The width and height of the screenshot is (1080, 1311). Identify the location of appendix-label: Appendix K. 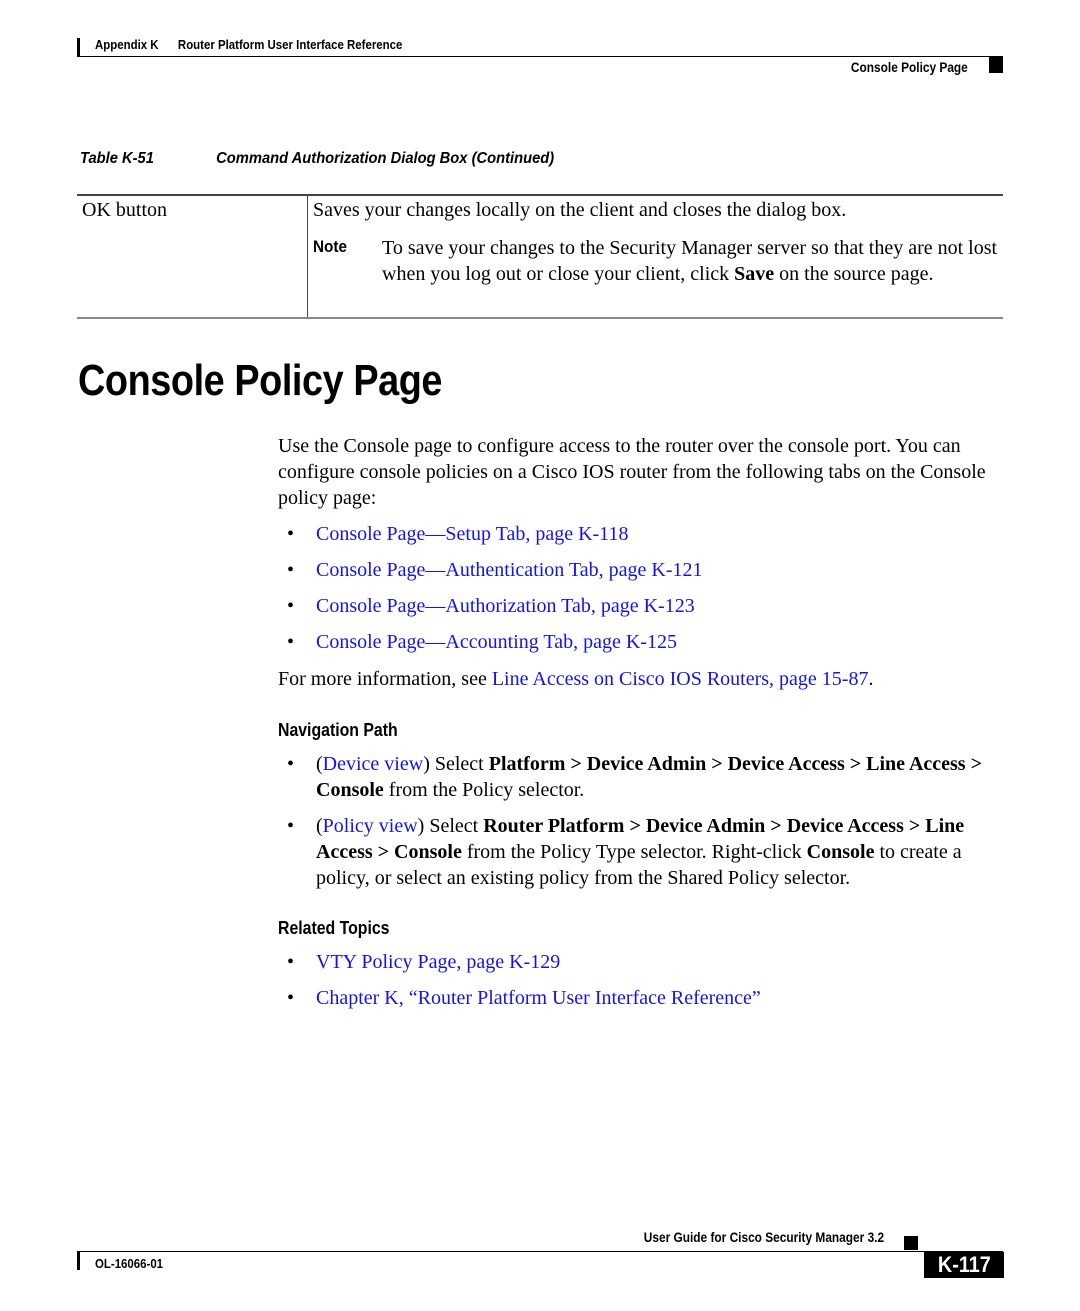
(127, 44).